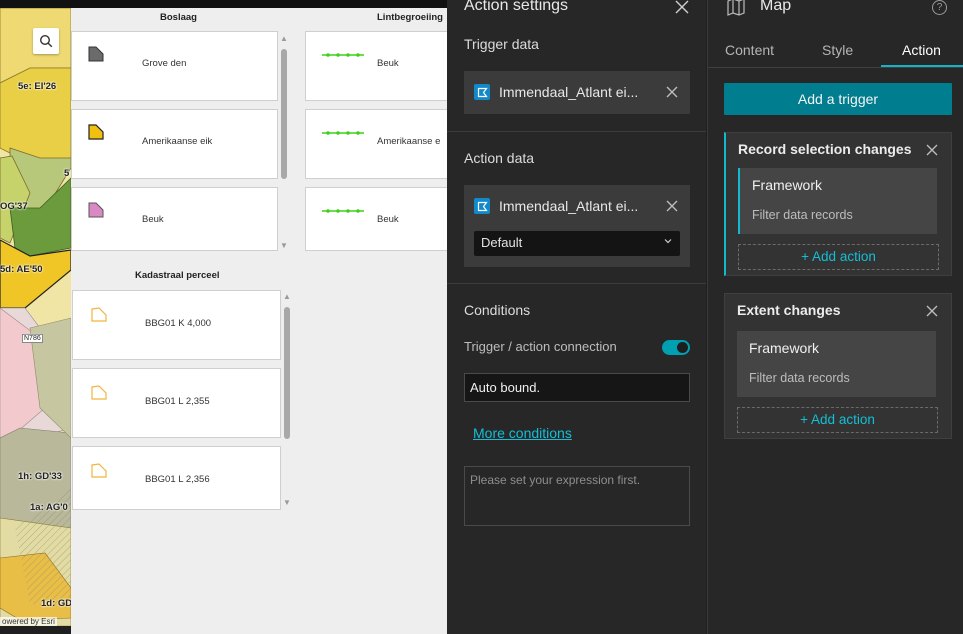 This screenshot has height=634, width=963. I want to click on trigger-title: Record selection changes, so click(825, 149).